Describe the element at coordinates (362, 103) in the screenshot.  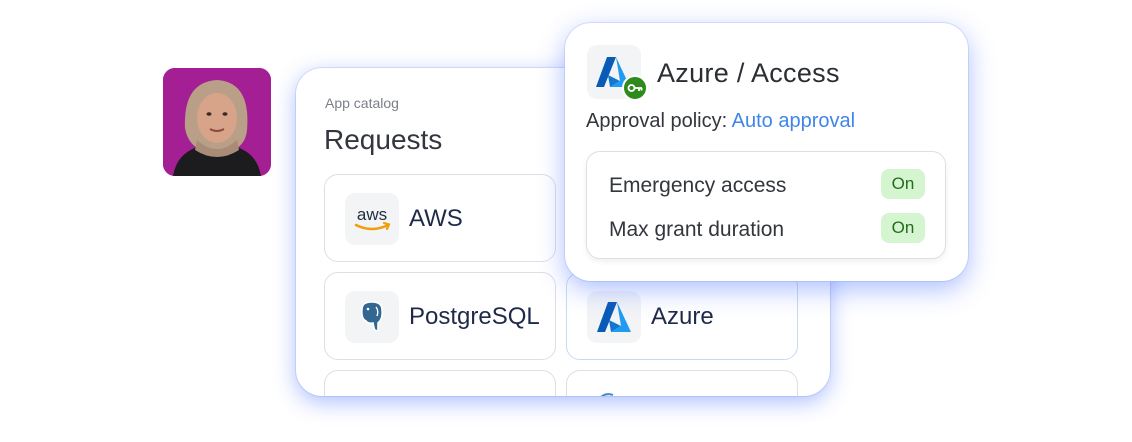
I see `catalog-eyebrow: App catalog` at that location.